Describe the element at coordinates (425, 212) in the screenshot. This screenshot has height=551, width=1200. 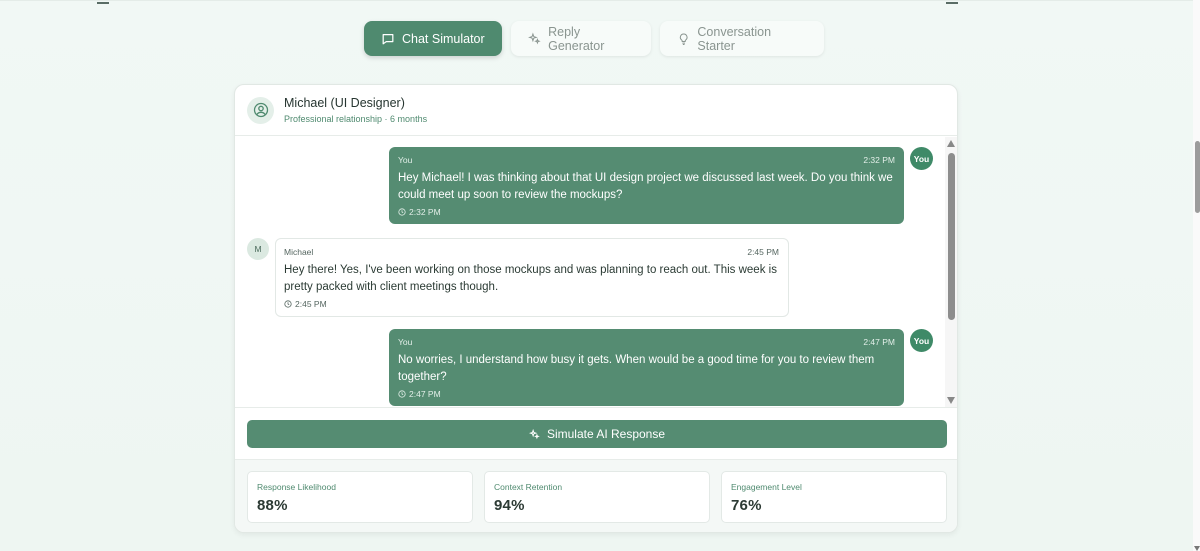
I see `message-footer-time: 2:32 PM` at that location.